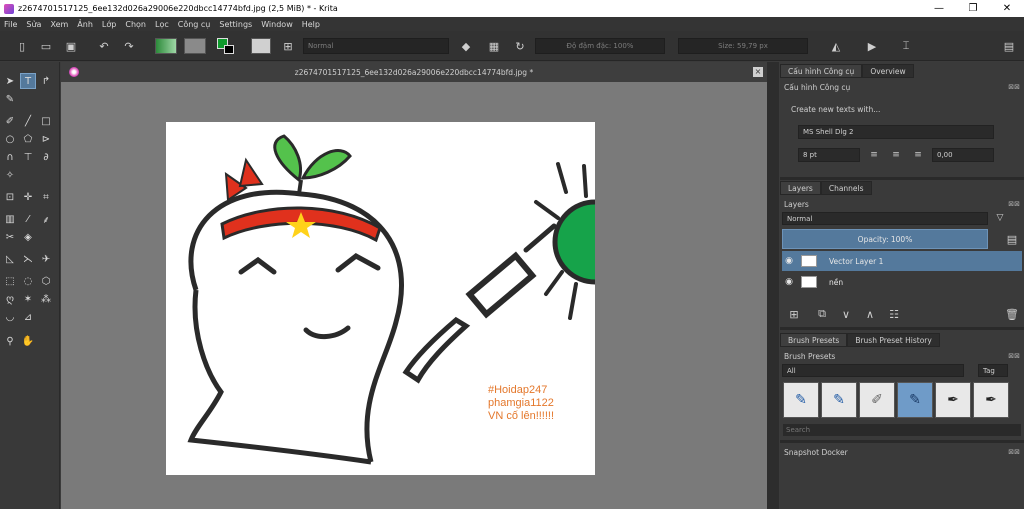 This screenshot has height=509, width=1024. What do you see at coordinates (846, 314) in the screenshot?
I see `move-layer-down-icon: ∨` at bounding box center [846, 314].